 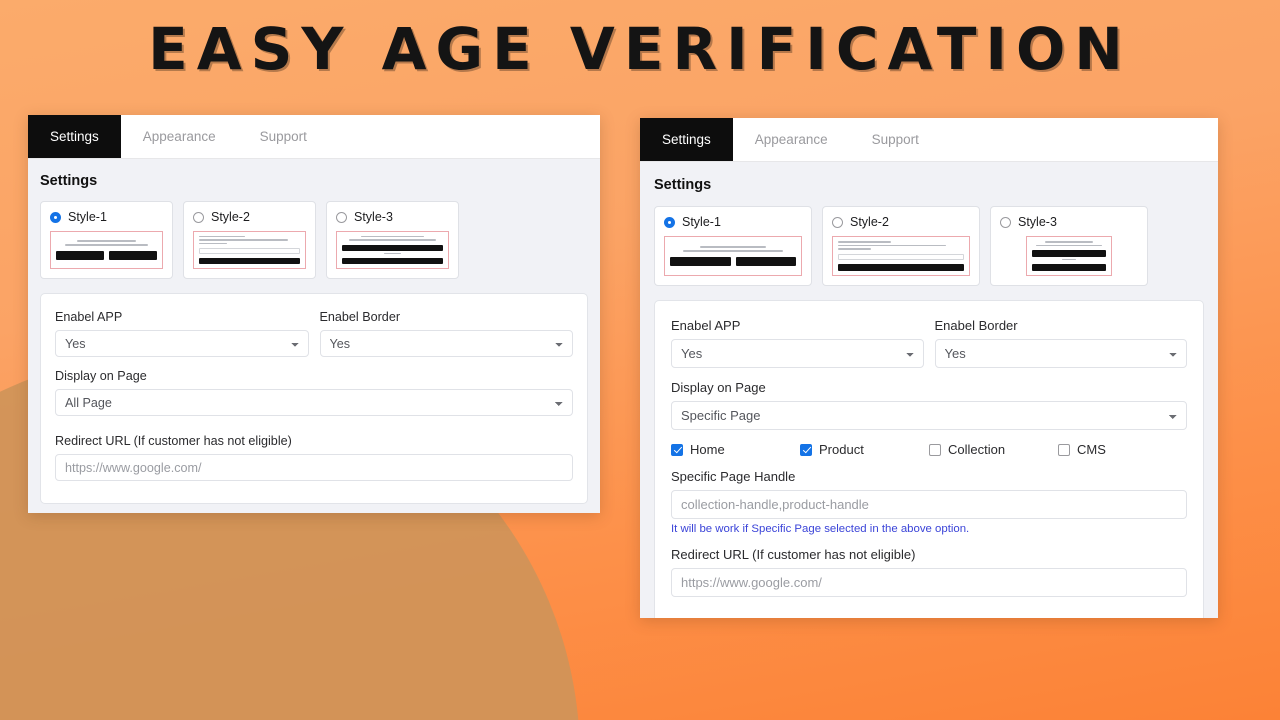 I want to click on checkbox-item-cms: CMS, so click(x=1122, y=449).